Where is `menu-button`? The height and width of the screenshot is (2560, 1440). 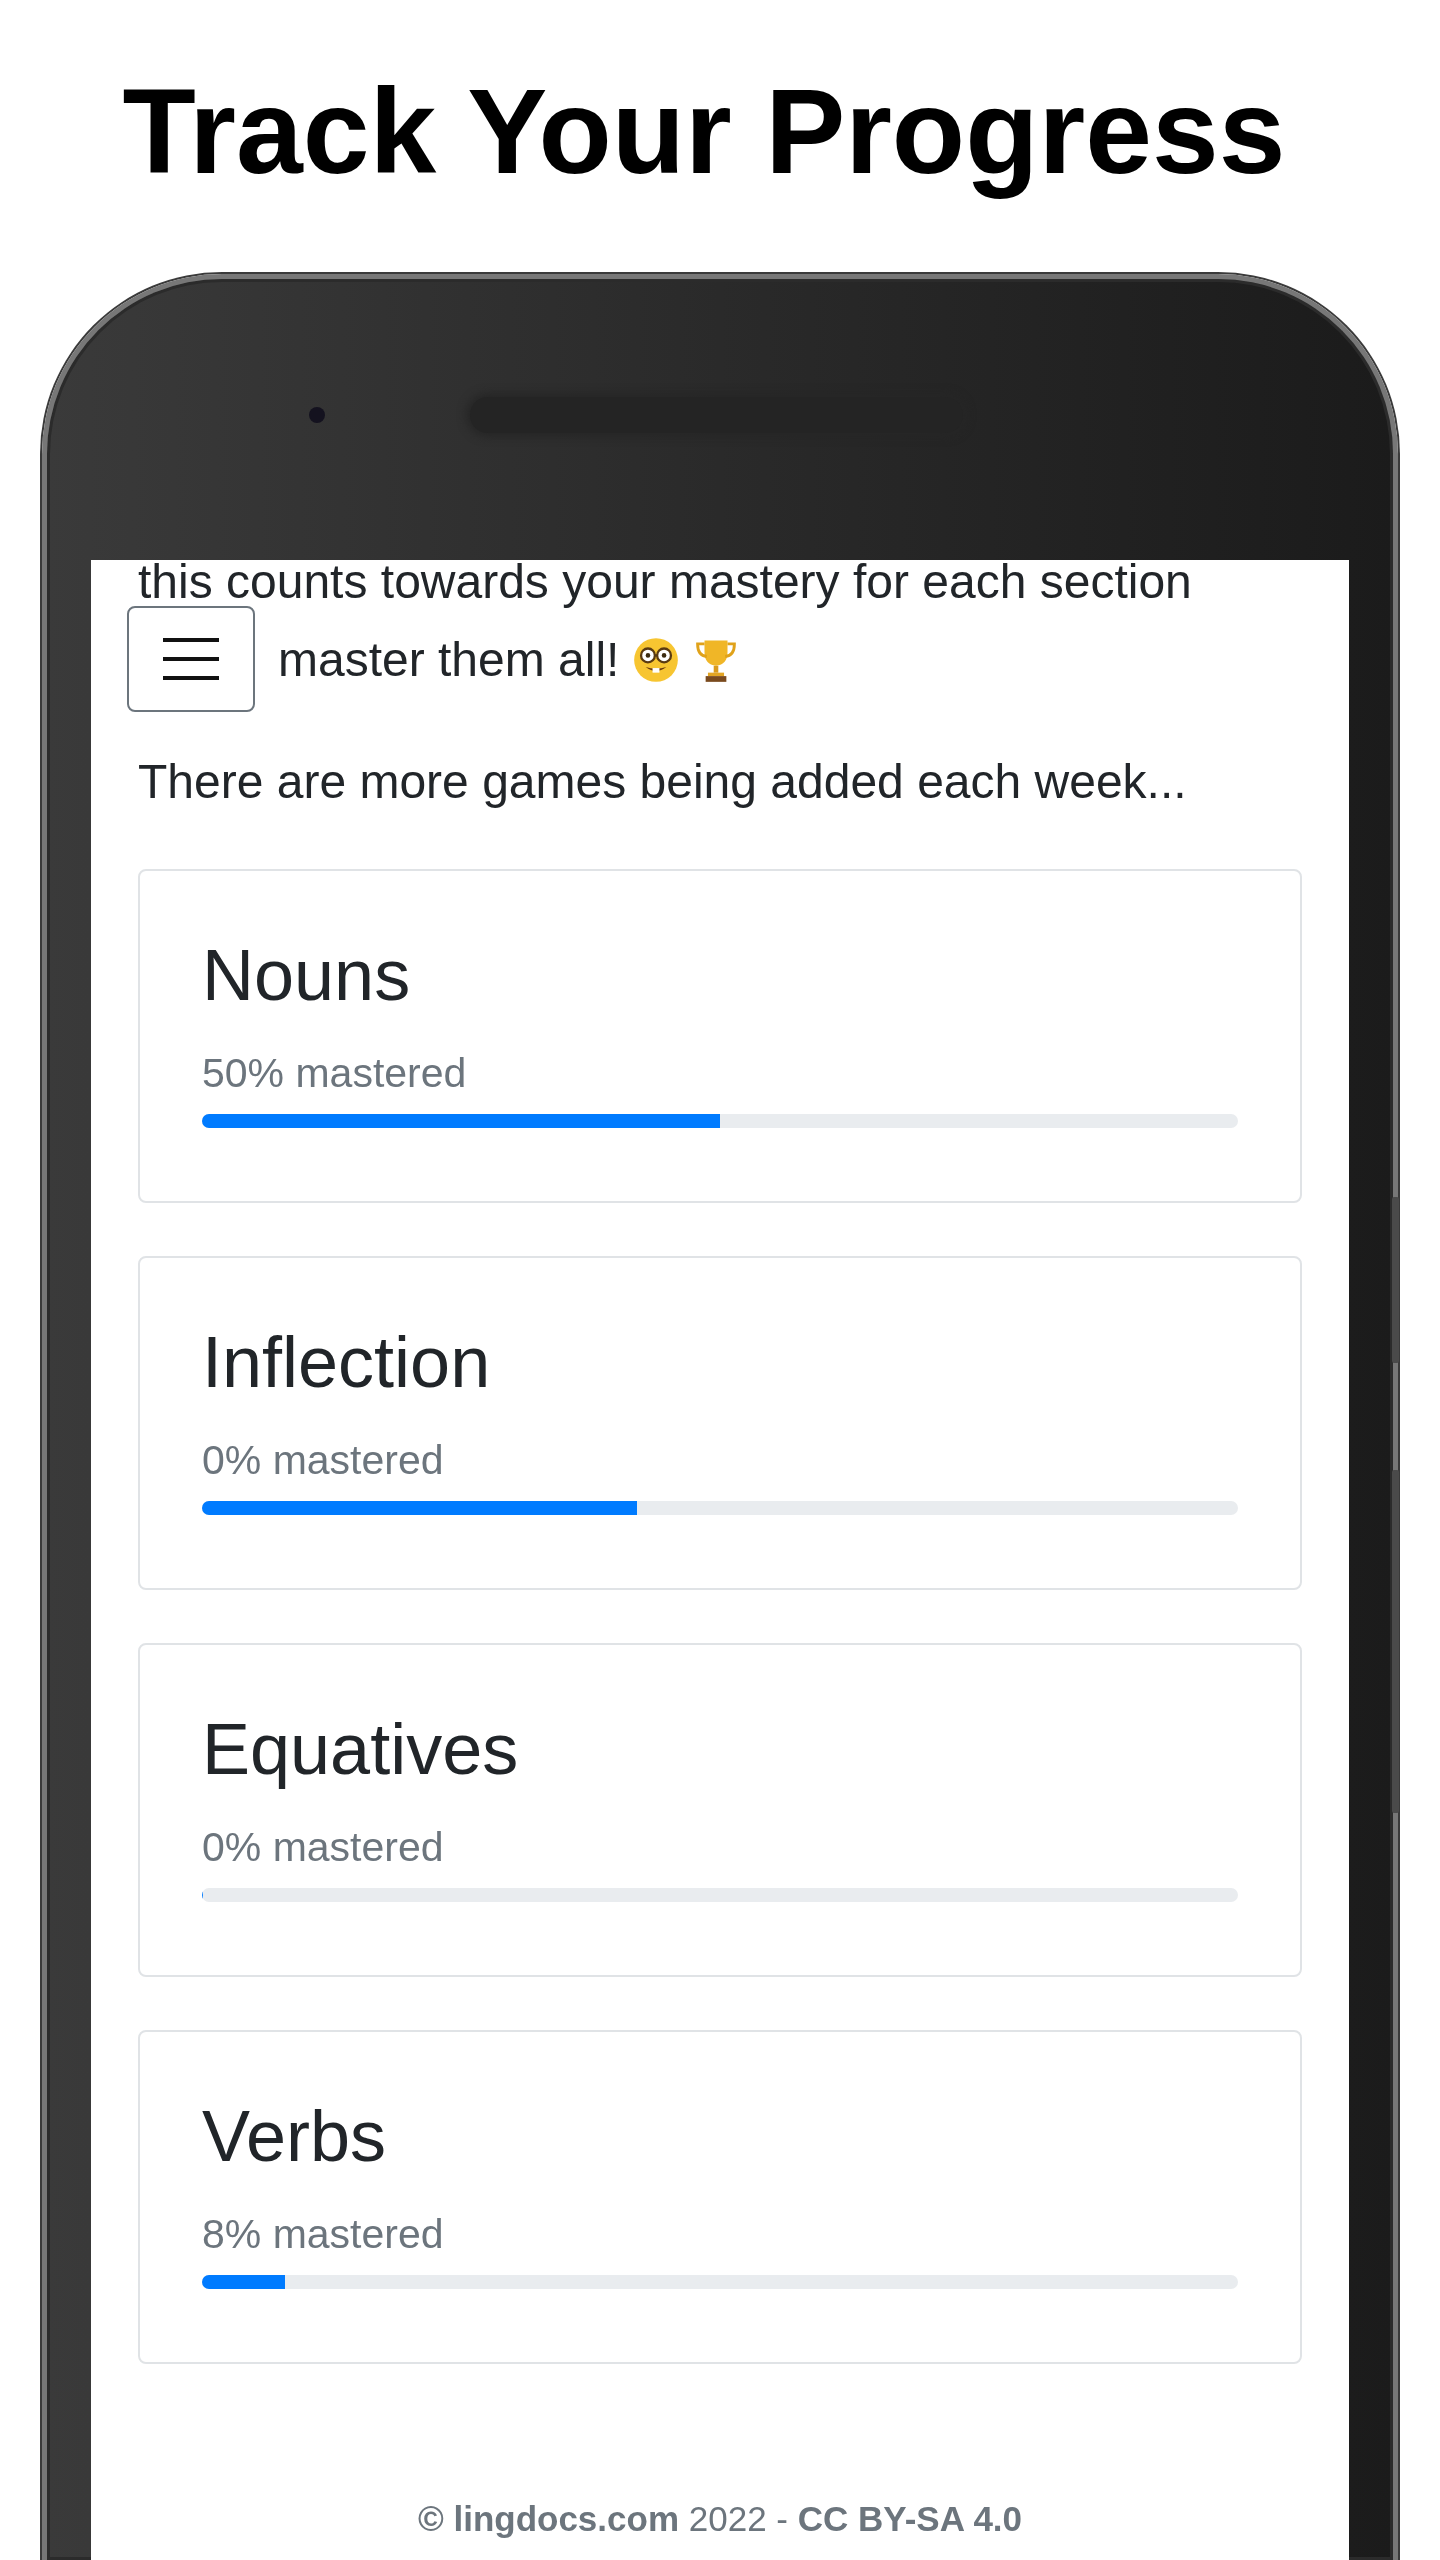
menu-button is located at coordinates (191, 659).